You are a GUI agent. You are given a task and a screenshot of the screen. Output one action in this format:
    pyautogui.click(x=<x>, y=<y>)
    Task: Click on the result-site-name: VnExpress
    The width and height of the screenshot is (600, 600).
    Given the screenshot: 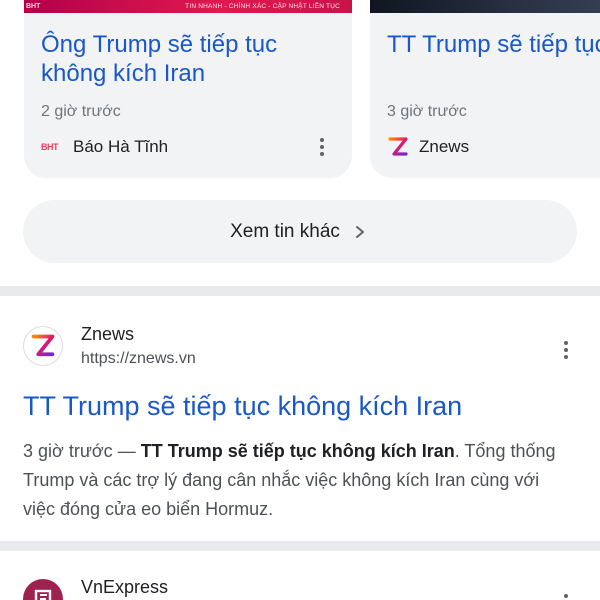 What is the action you would take?
    pyautogui.click(x=124, y=587)
    